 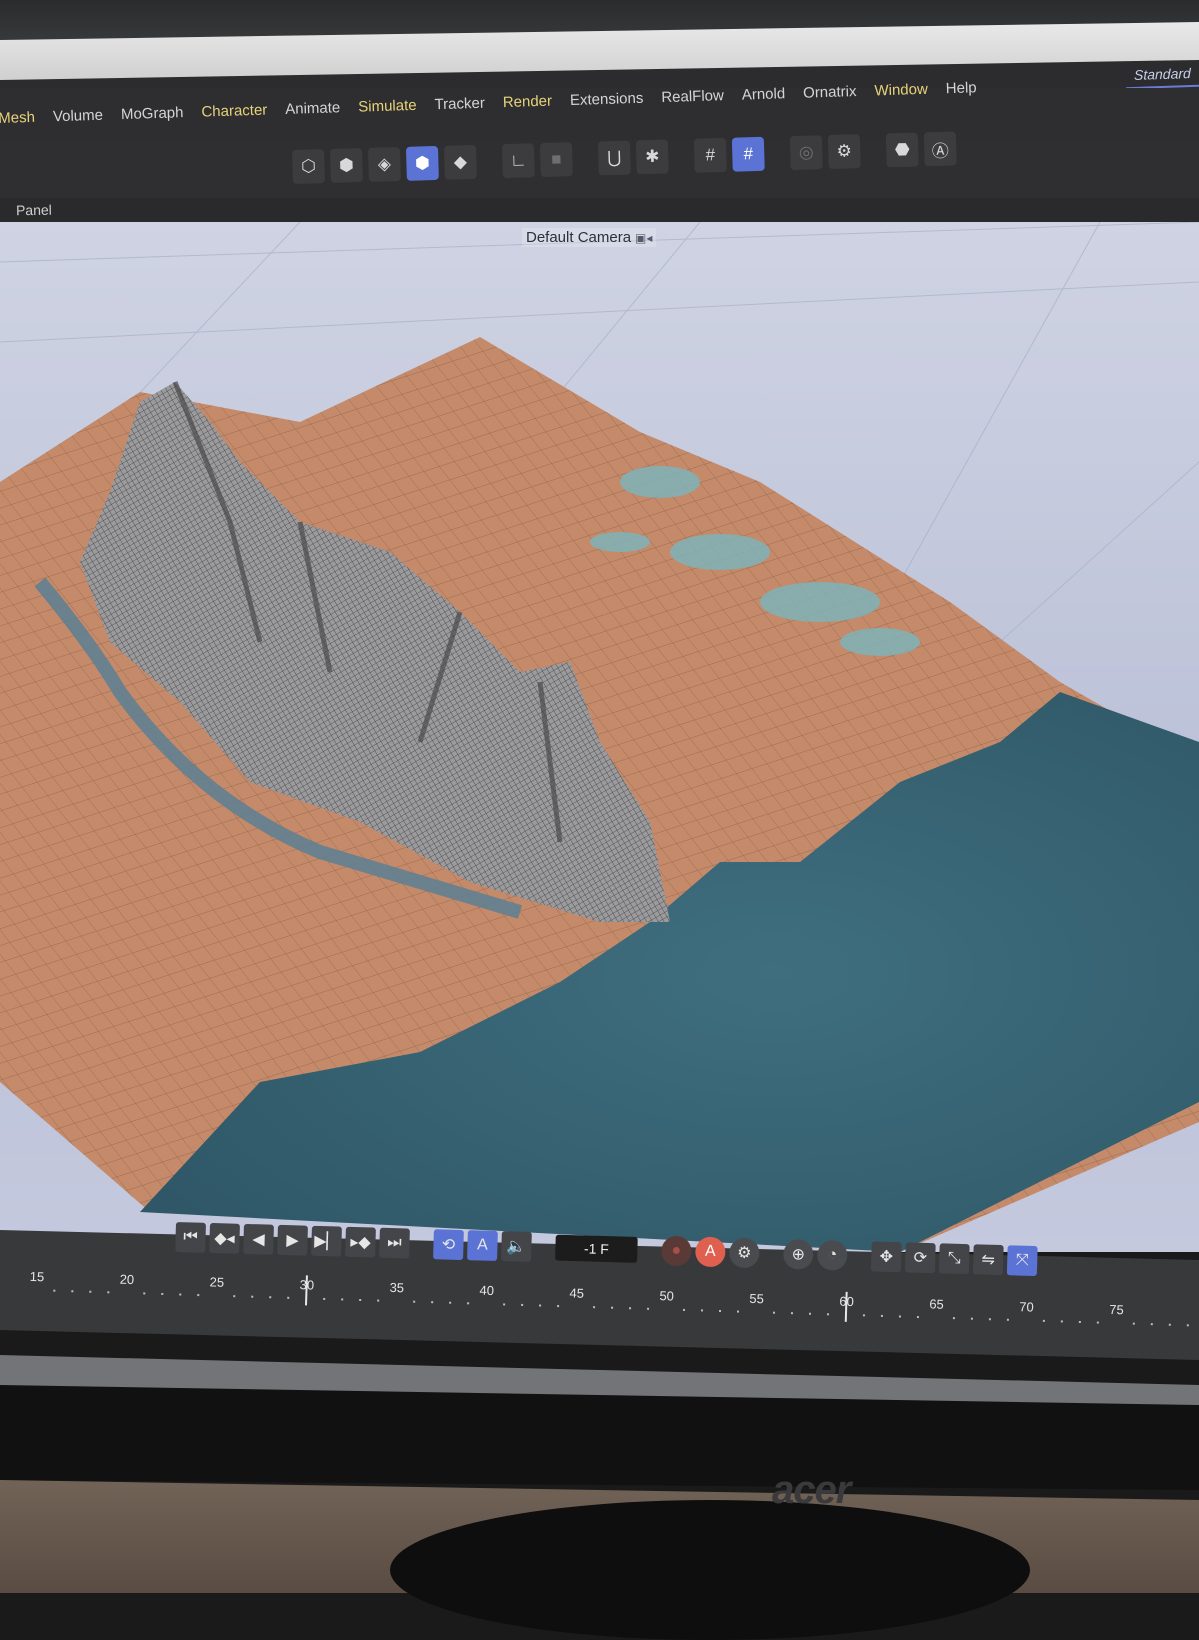 What do you see at coordinates (459, 104) in the screenshot?
I see `menu-tracker: Tracker` at bounding box center [459, 104].